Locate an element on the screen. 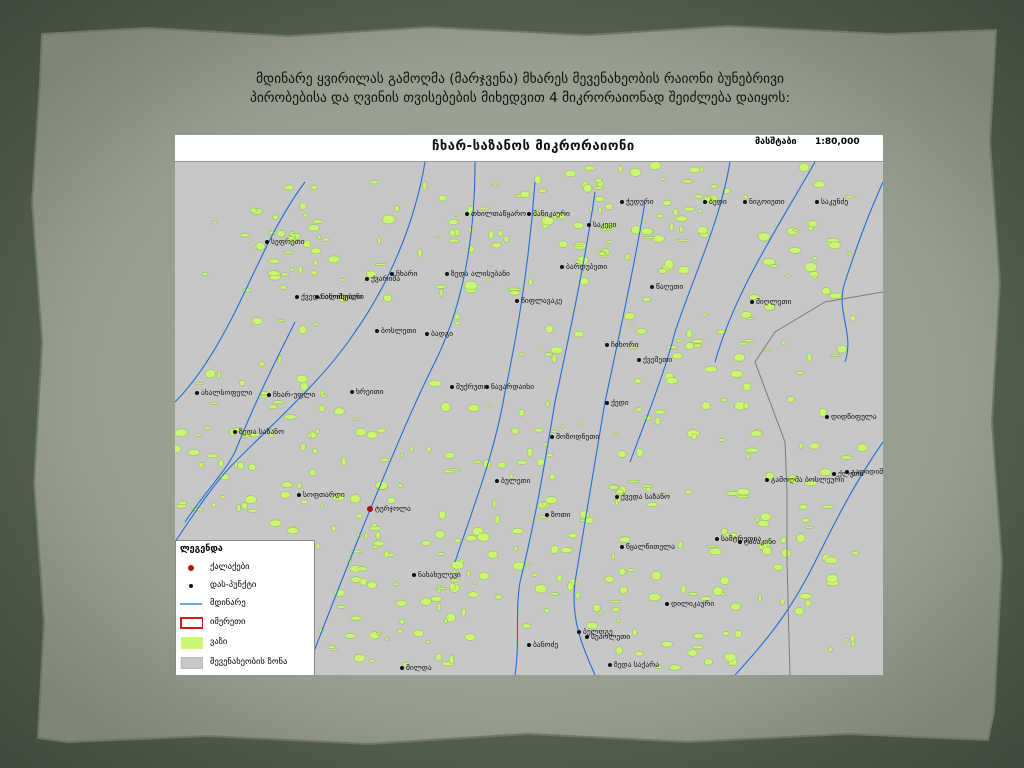  place-name: ქლეთი is located at coordinates (851, 473).